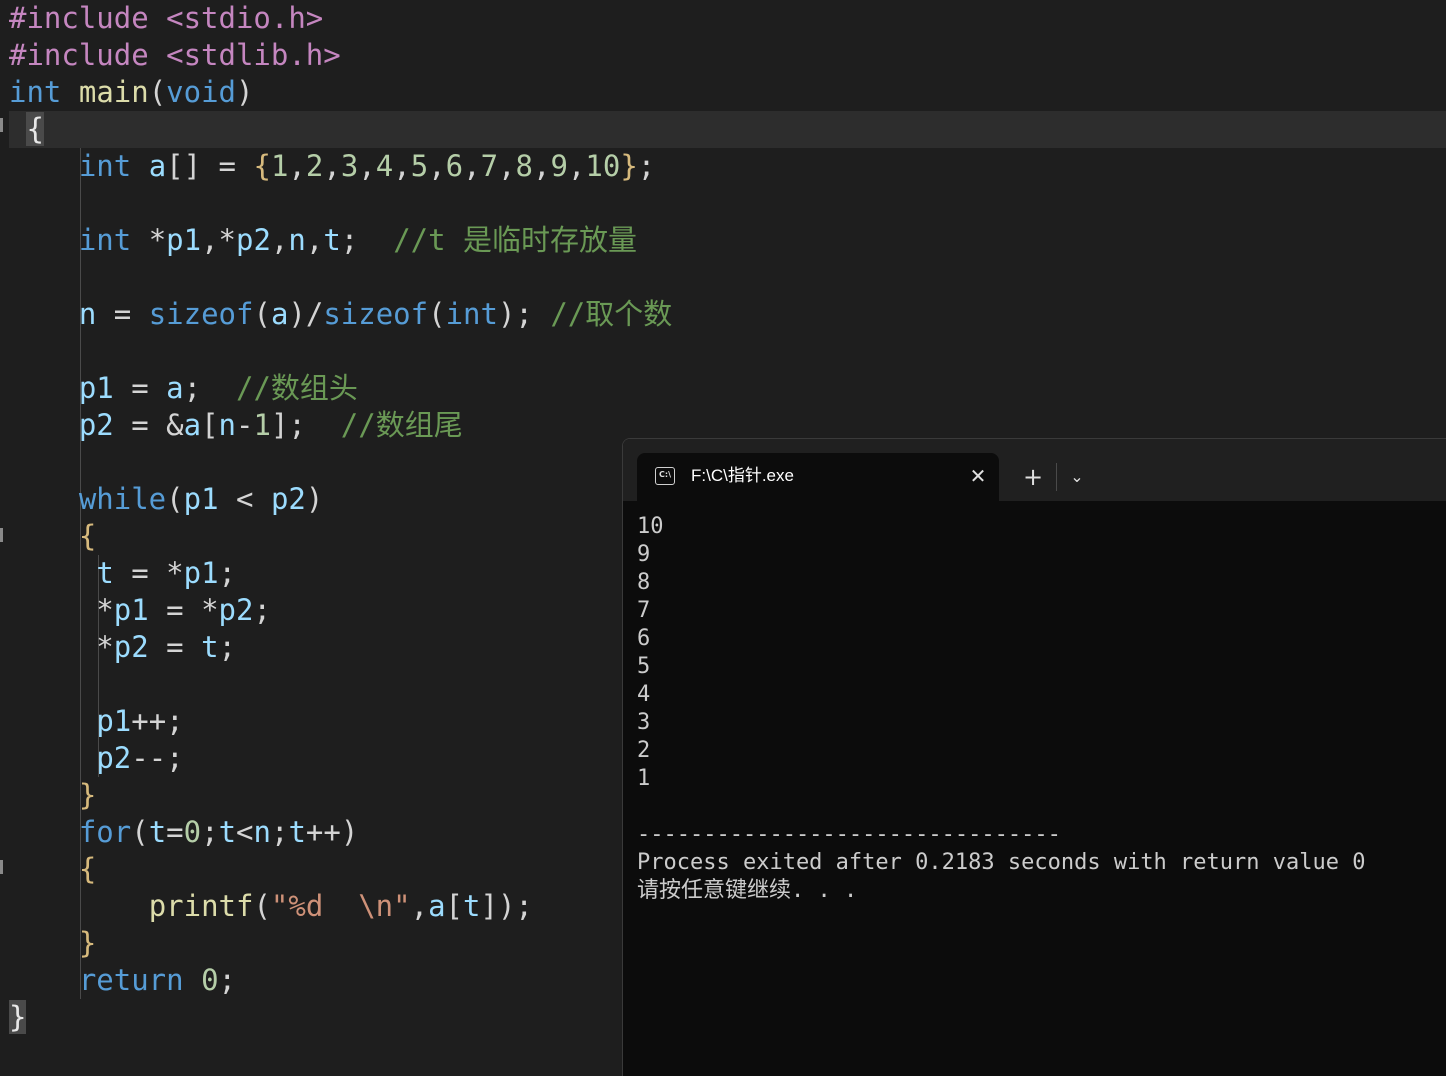  Describe the element at coordinates (454, 166) in the screenshot. I see `code-token: 6` at that location.